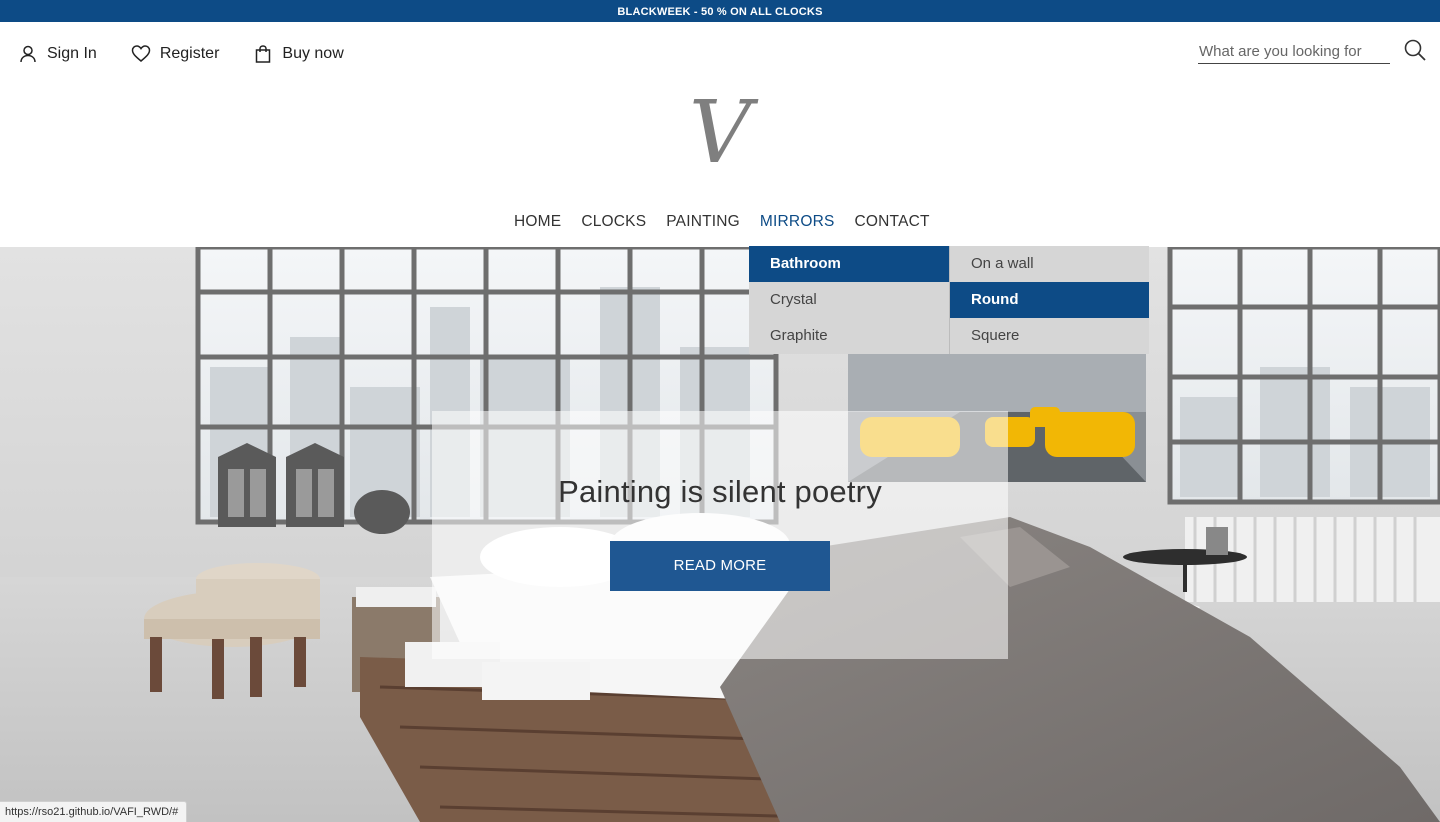 The image size is (1440, 822). What do you see at coordinates (537, 222) in the screenshot?
I see `nav-item-home: HOME` at bounding box center [537, 222].